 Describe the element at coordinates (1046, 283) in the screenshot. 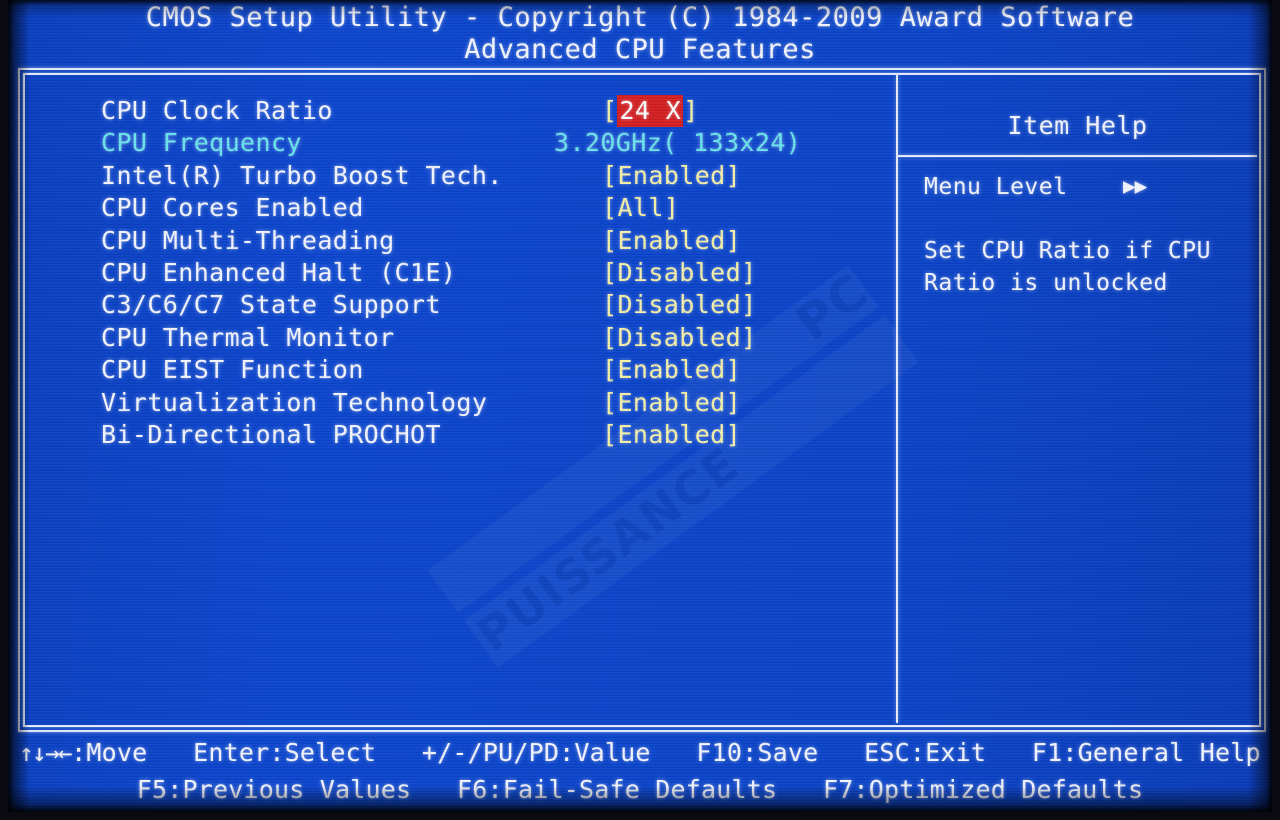

I see `item-help-text-line-2: Ratio is unlocked` at that location.